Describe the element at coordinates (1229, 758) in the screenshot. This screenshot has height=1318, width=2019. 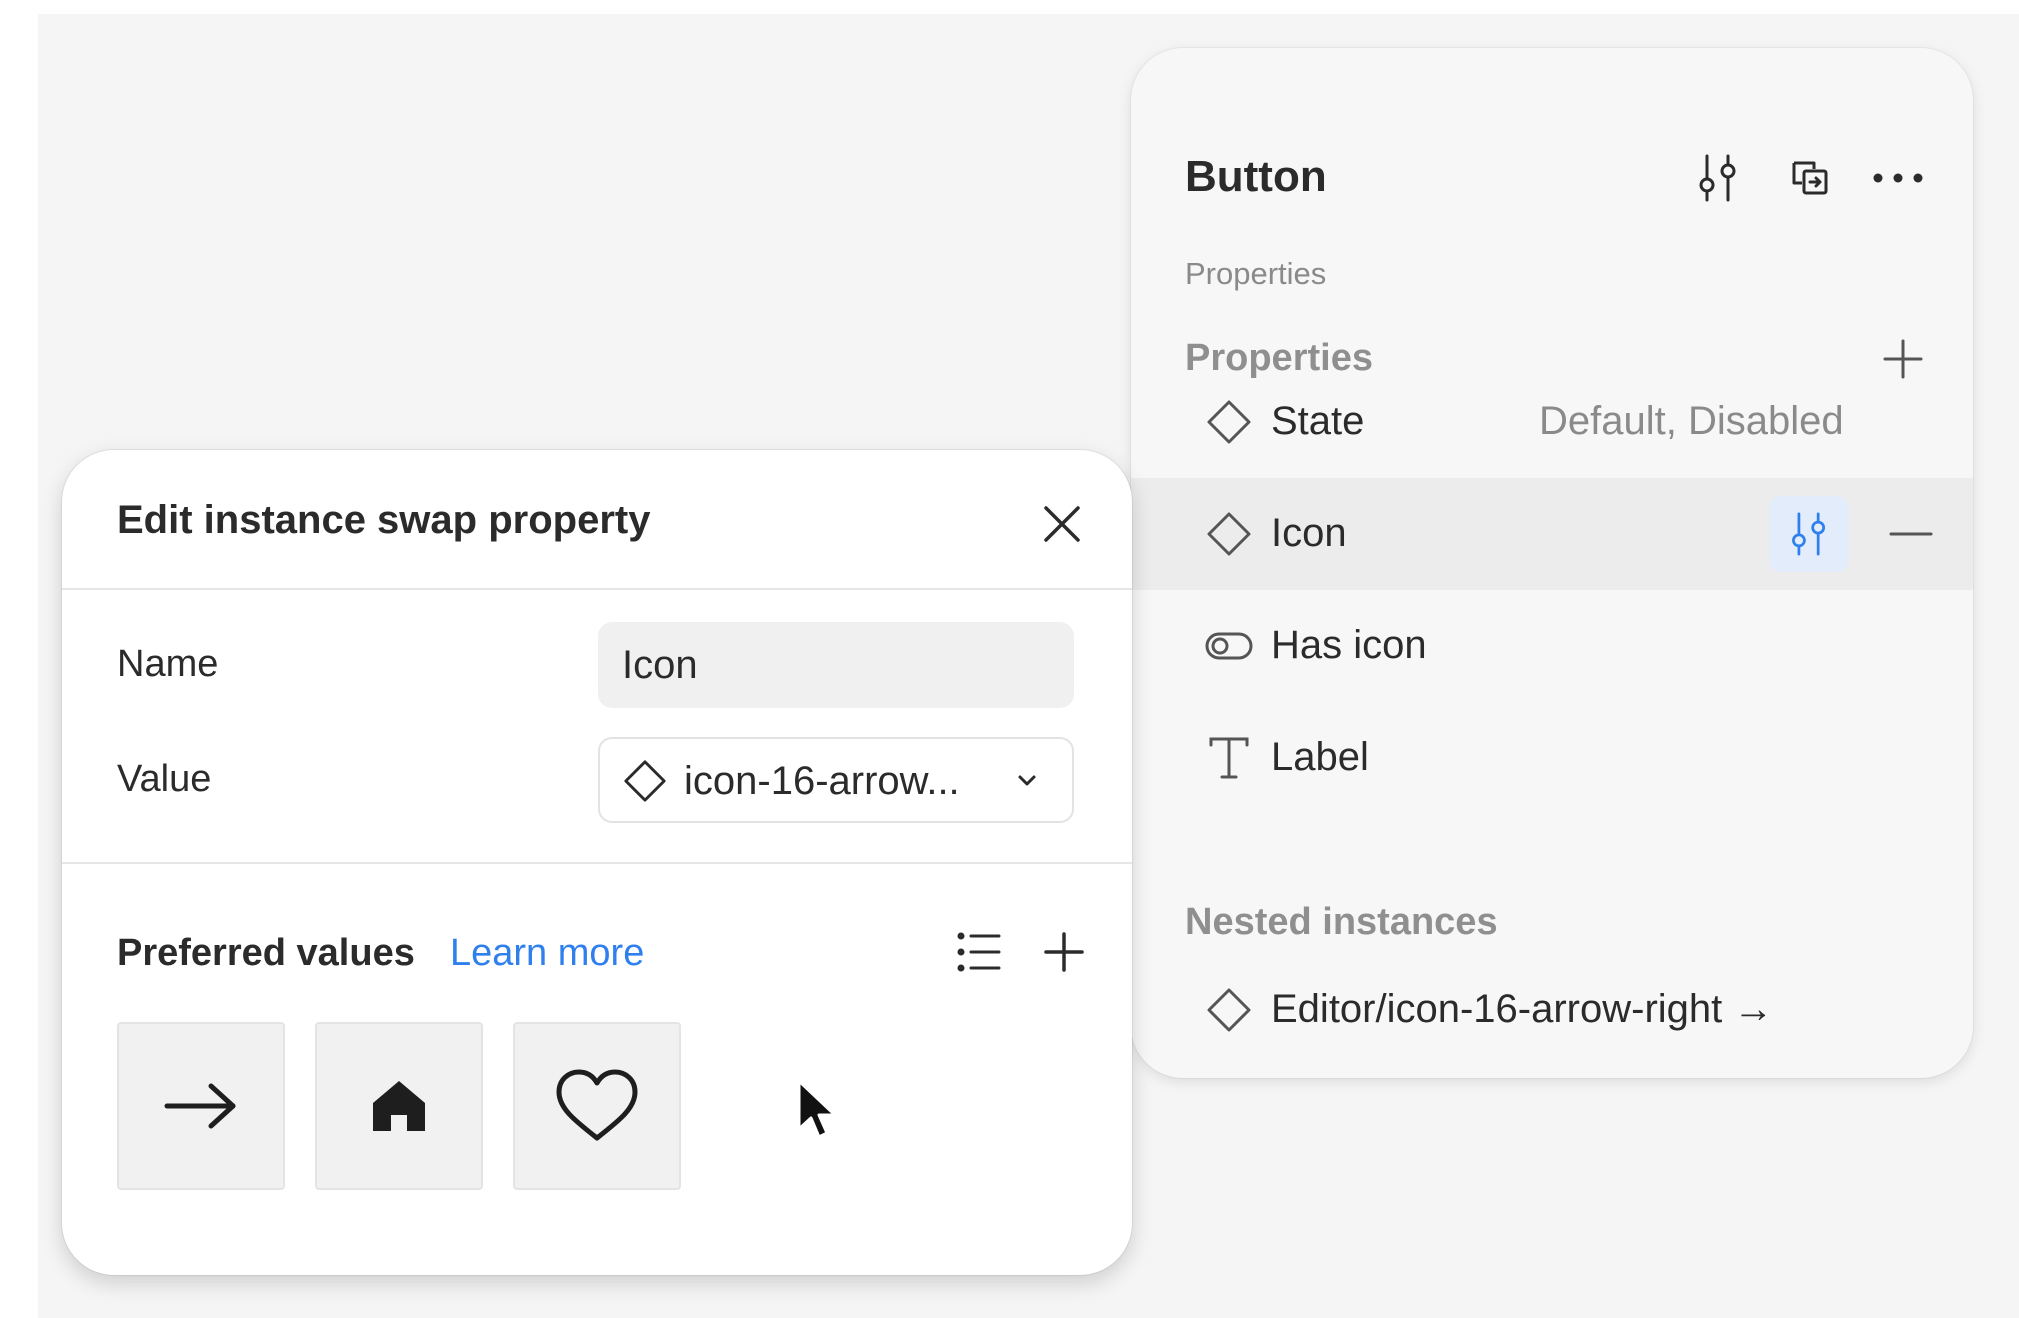
I see `text-type-icon` at that location.